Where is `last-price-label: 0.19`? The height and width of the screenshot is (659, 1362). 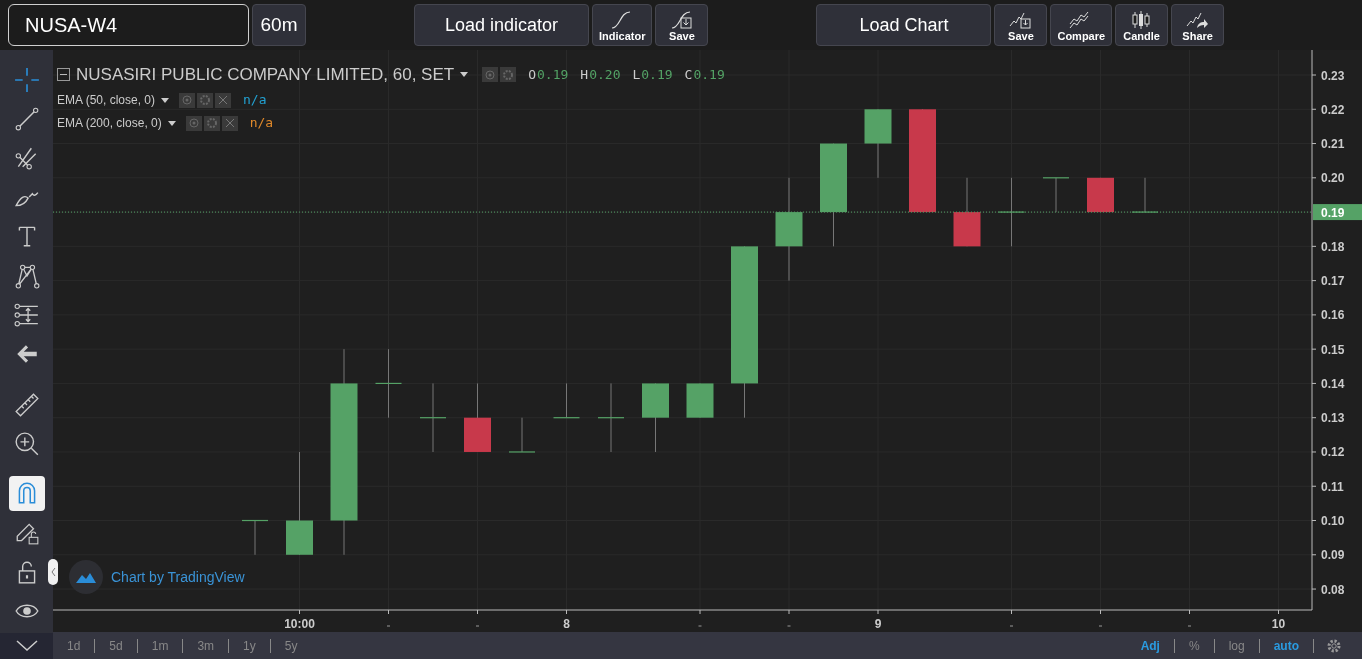
last-price-label: 0.19 is located at coordinates (1337, 212).